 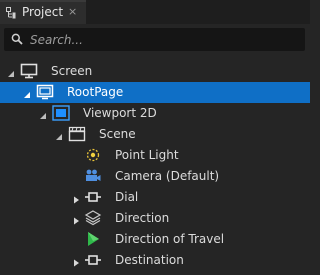 I want to click on tree-item-camera: Camera (Default), so click(x=155, y=176).